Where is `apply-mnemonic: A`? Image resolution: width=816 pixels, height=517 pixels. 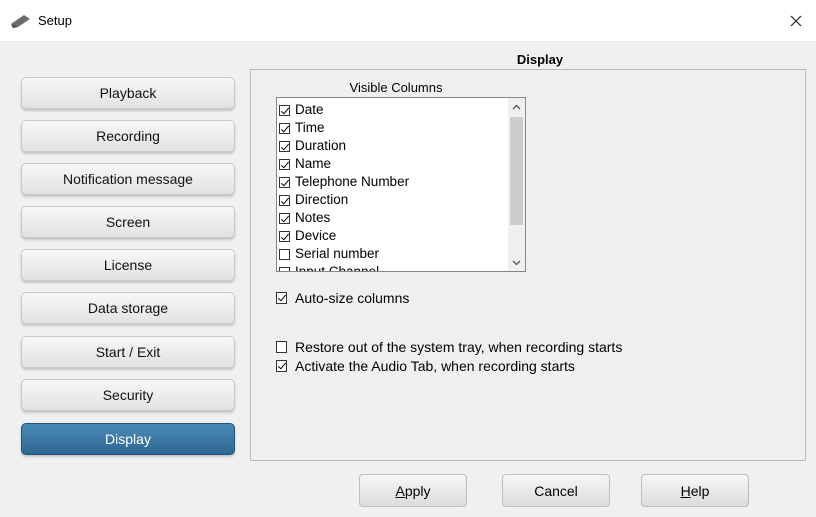
apply-mnemonic: A is located at coordinates (400, 490).